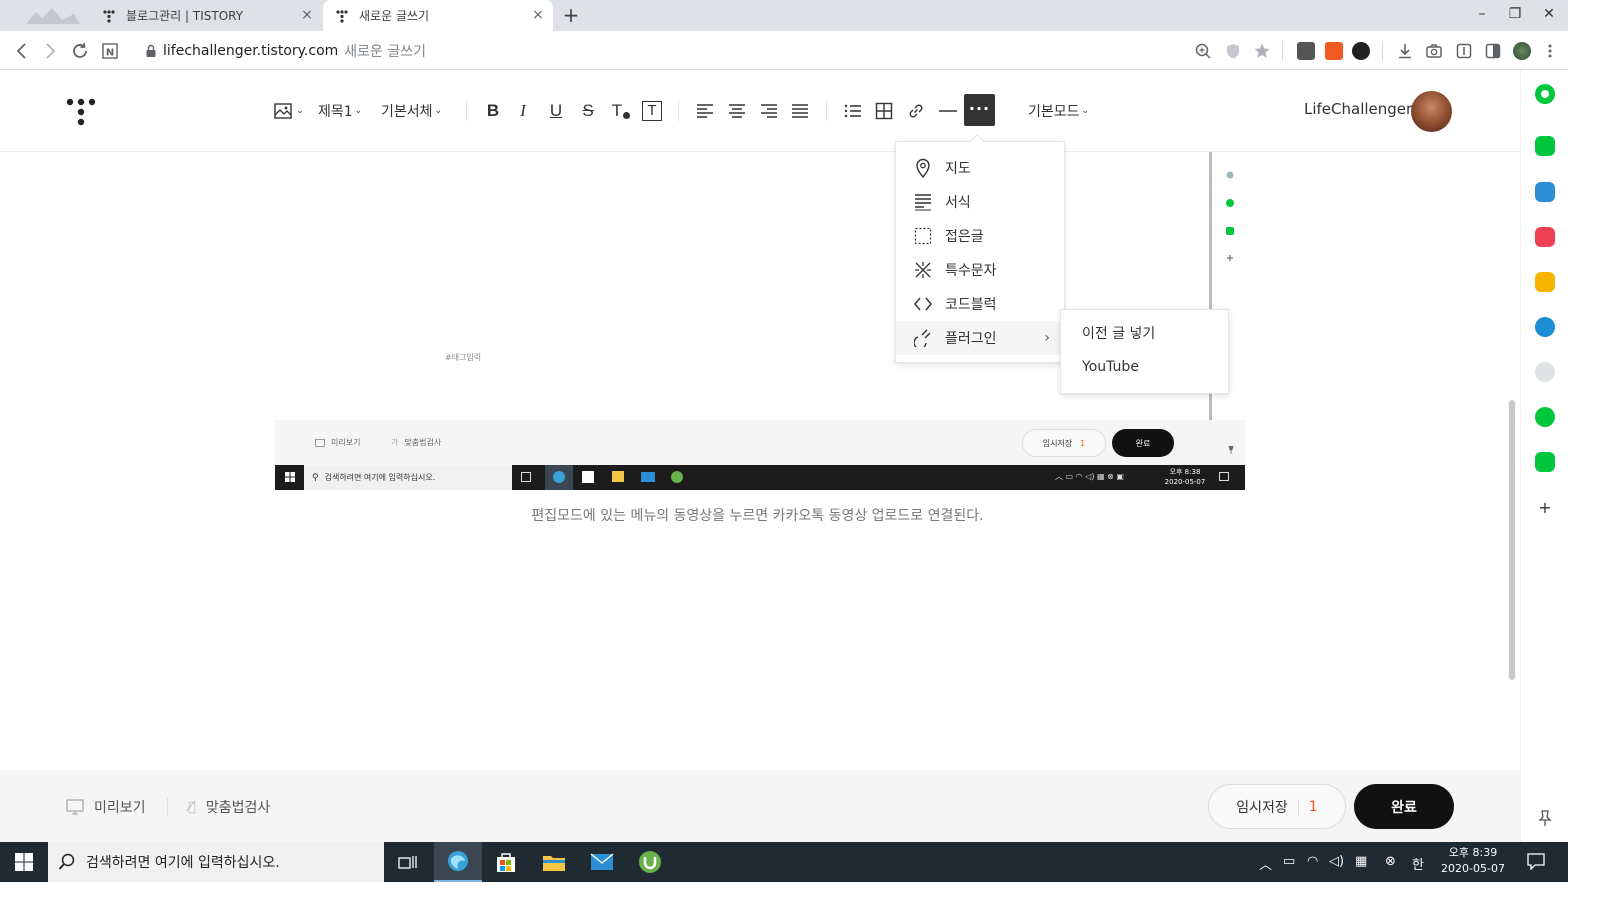 The image size is (1600, 900). Describe the element at coordinates (50, 51) in the screenshot. I see `forward-icon` at that location.